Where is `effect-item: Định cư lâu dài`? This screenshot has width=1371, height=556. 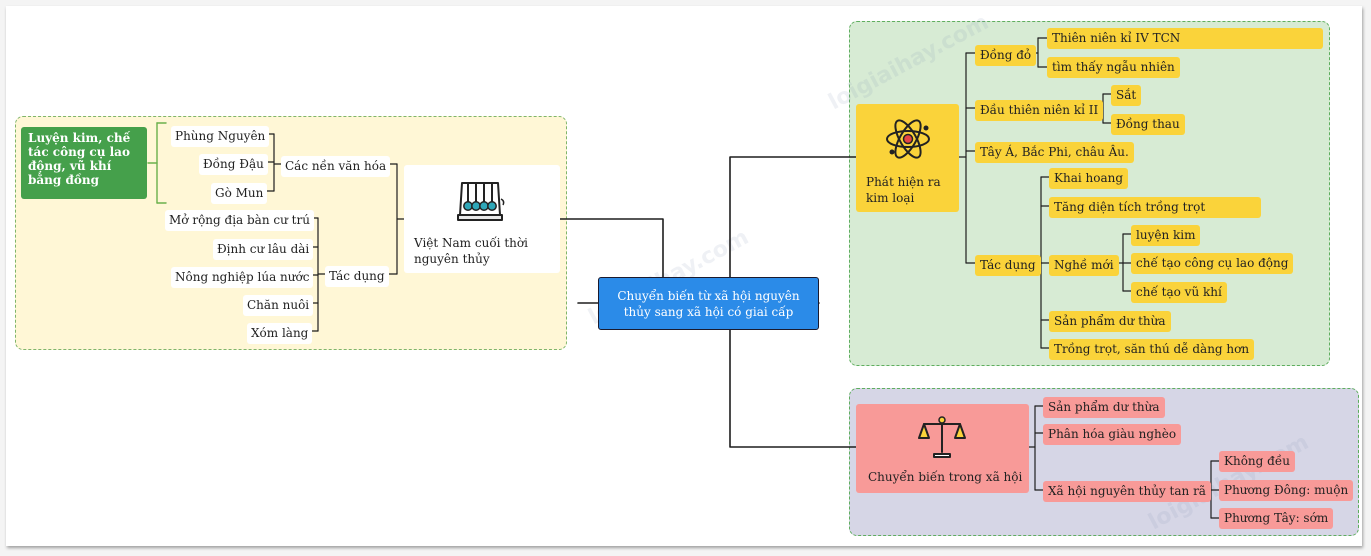 effect-item: Định cư lâu dài is located at coordinates (263, 249).